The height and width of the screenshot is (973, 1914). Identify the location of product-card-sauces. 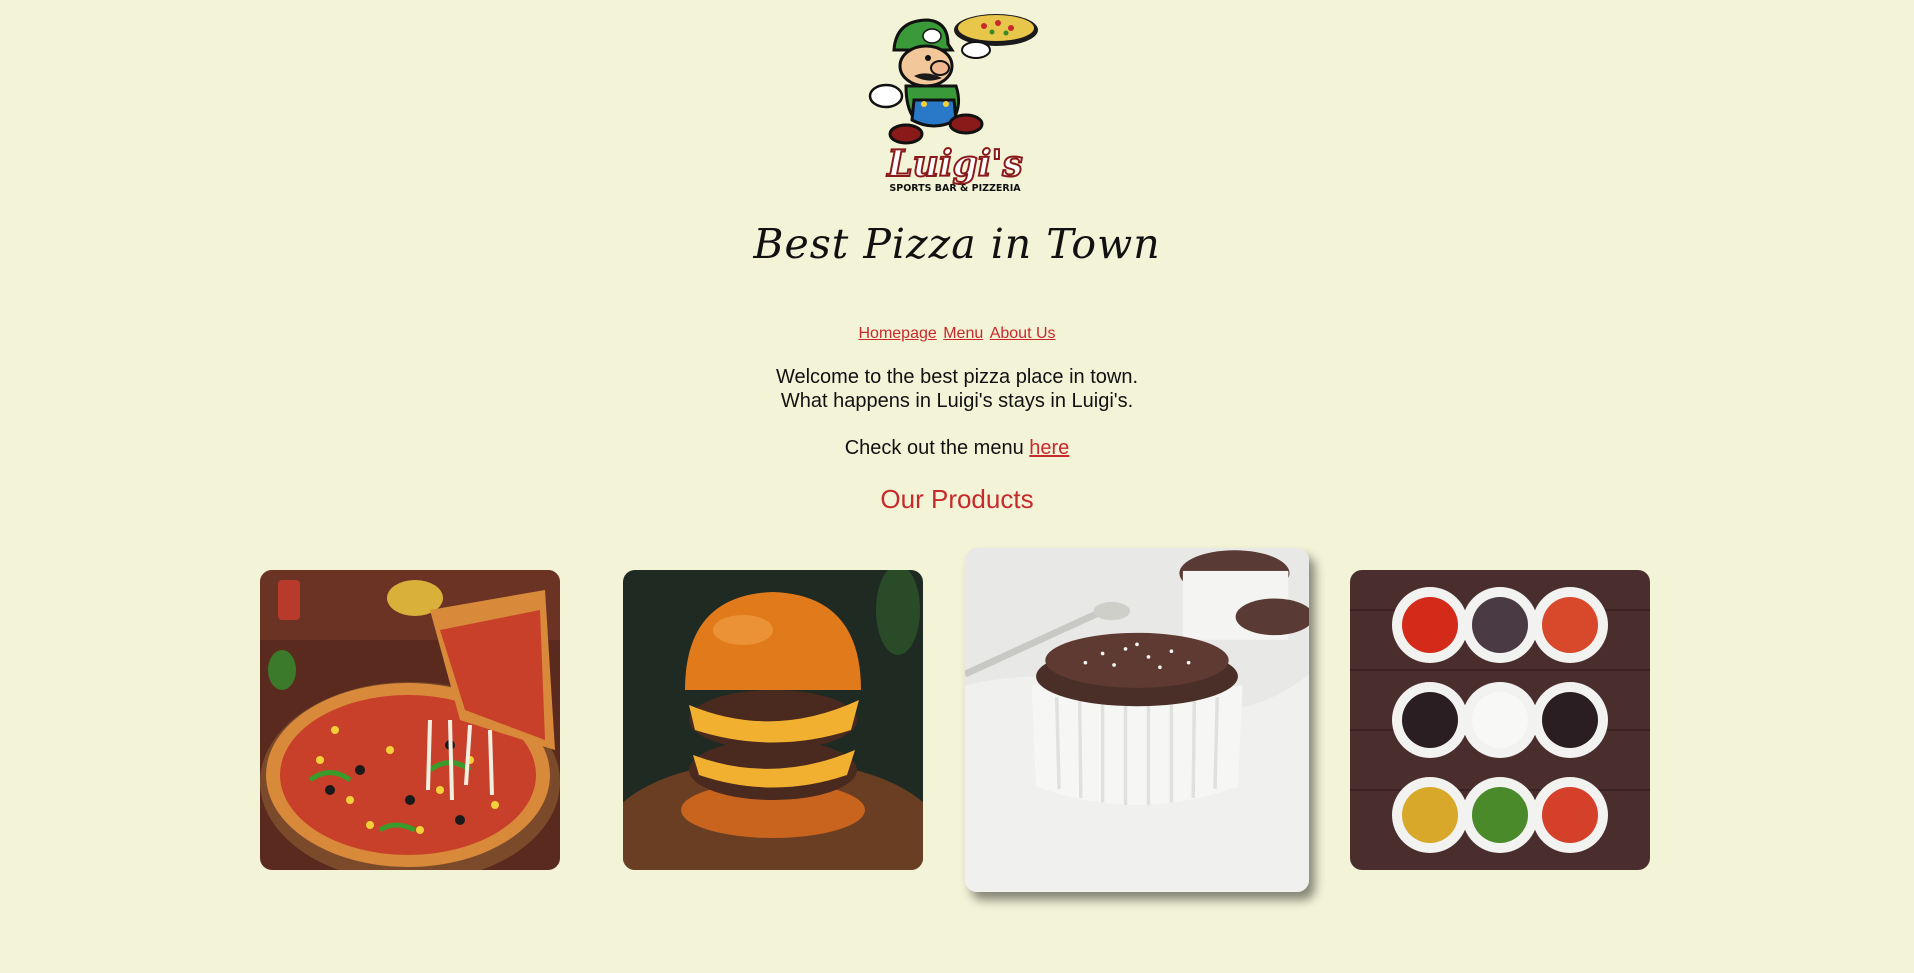
(1500, 720).